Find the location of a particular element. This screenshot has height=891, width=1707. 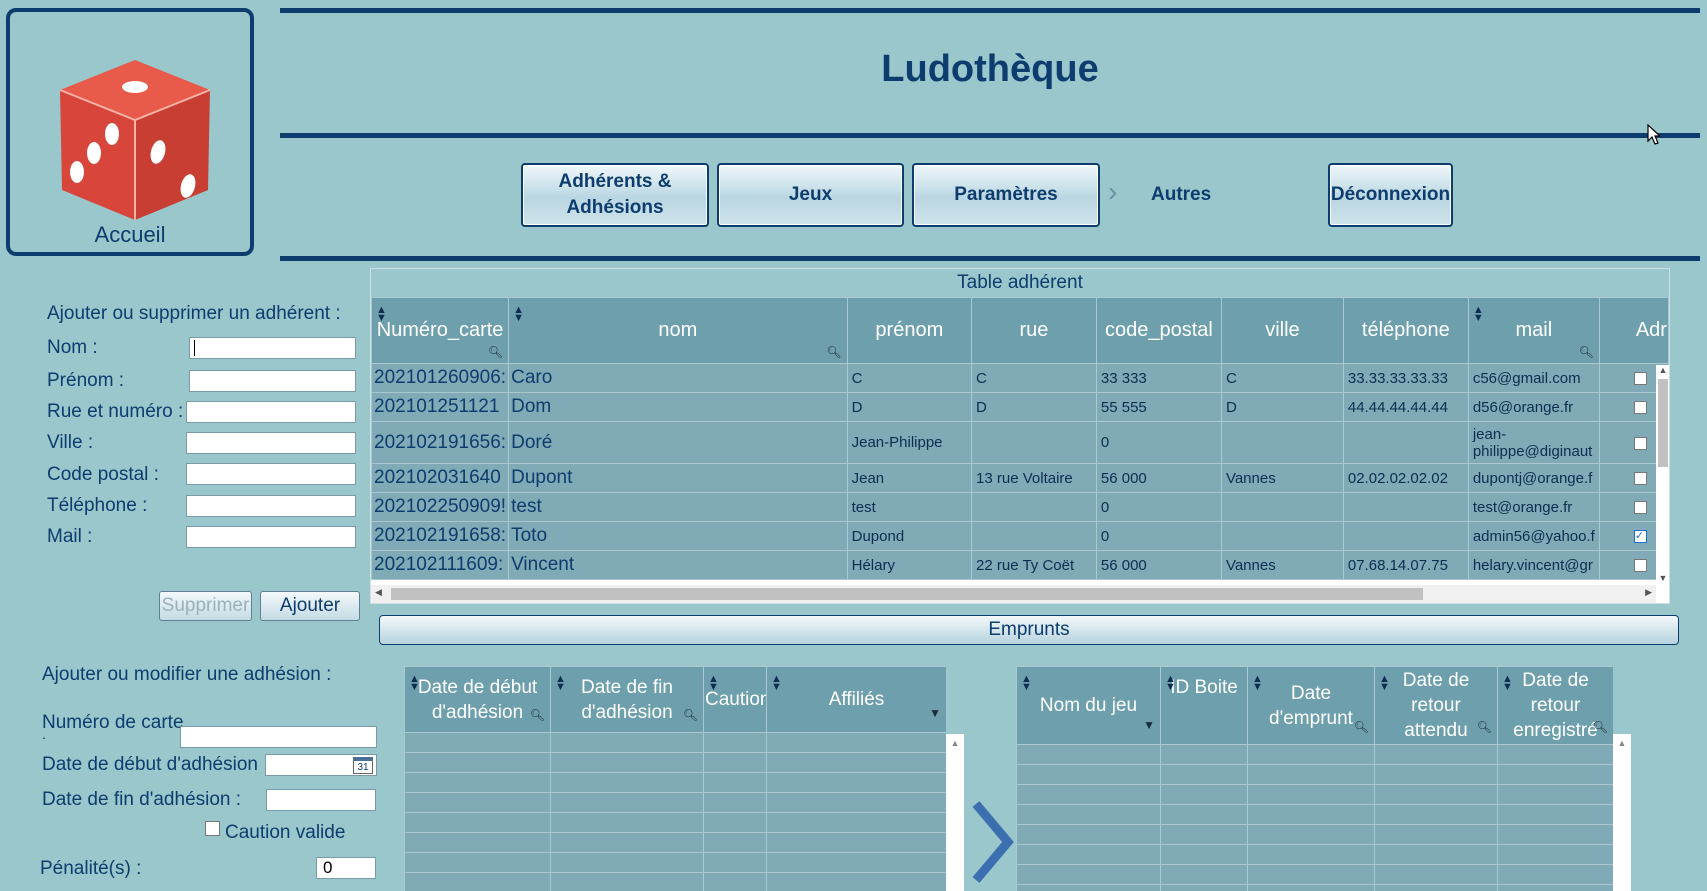

cell-nom: Doré is located at coordinates (678, 442).